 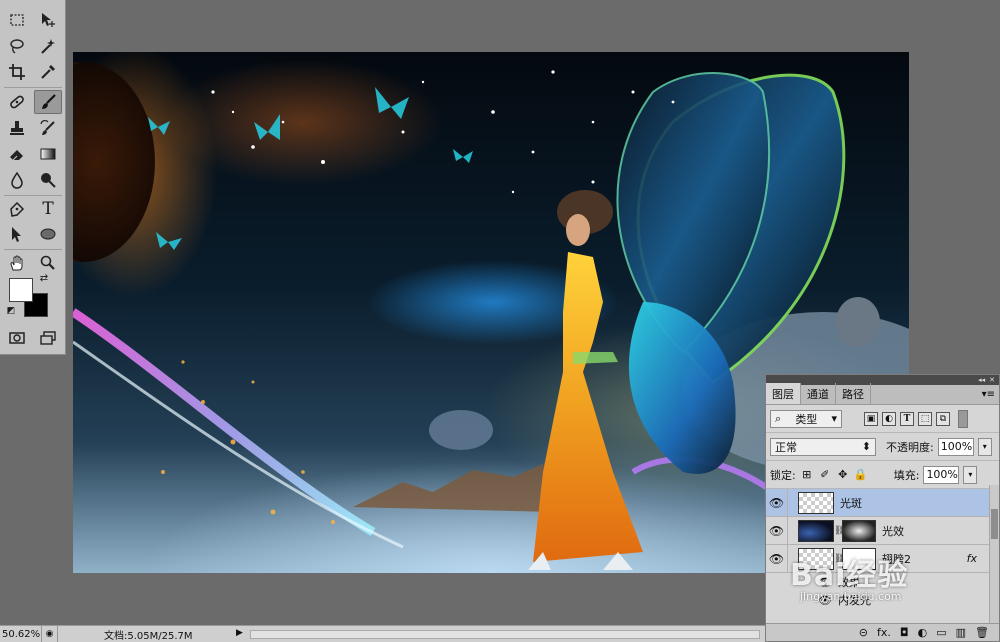 I want to click on status-info-icon: ◉, so click(x=50, y=633).